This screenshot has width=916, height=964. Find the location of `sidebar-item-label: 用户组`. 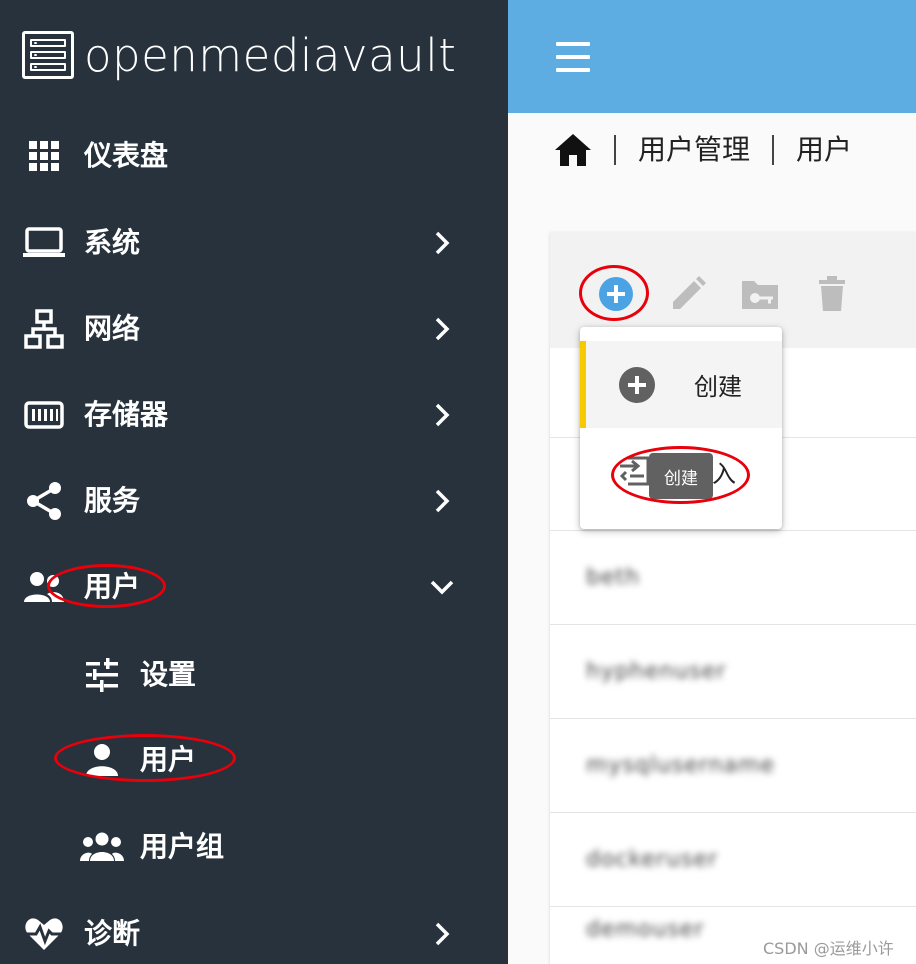

sidebar-item-label: 用户组 is located at coordinates (182, 846).